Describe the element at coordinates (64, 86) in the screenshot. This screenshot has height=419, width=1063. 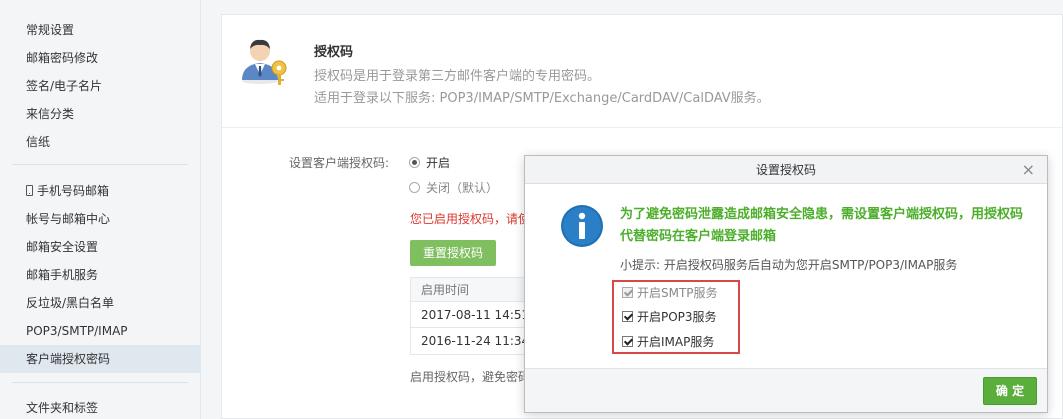
I see `sidebar-item-label: 签名/电子名片` at that location.